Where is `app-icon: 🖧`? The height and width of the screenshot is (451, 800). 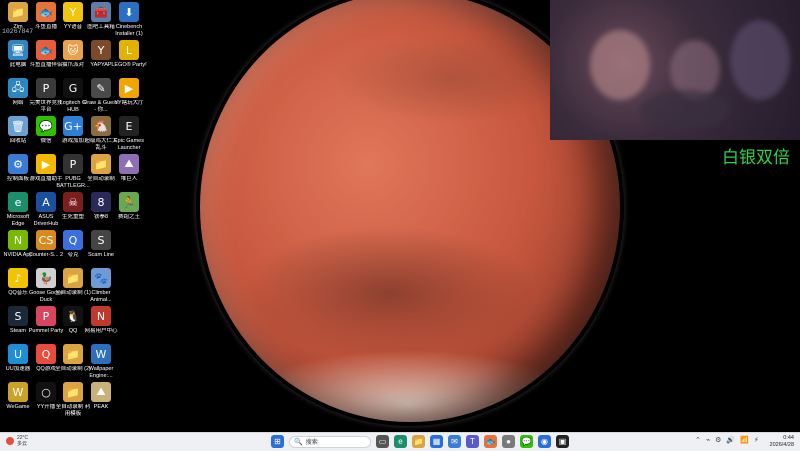 app-icon: 🖧 is located at coordinates (18, 88).